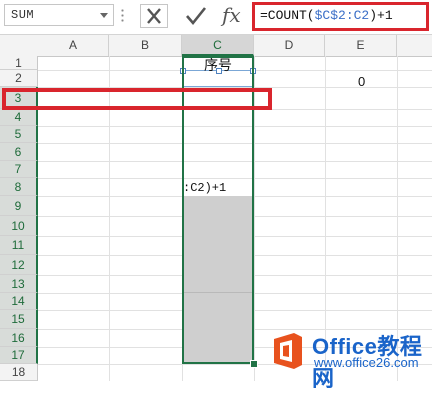 Image resolution: width=432 pixels, height=393 pixels. What do you see at coordinates (19, 169) in the screenshot?
I see `row-header: 7` at bounding box center [19, 169].